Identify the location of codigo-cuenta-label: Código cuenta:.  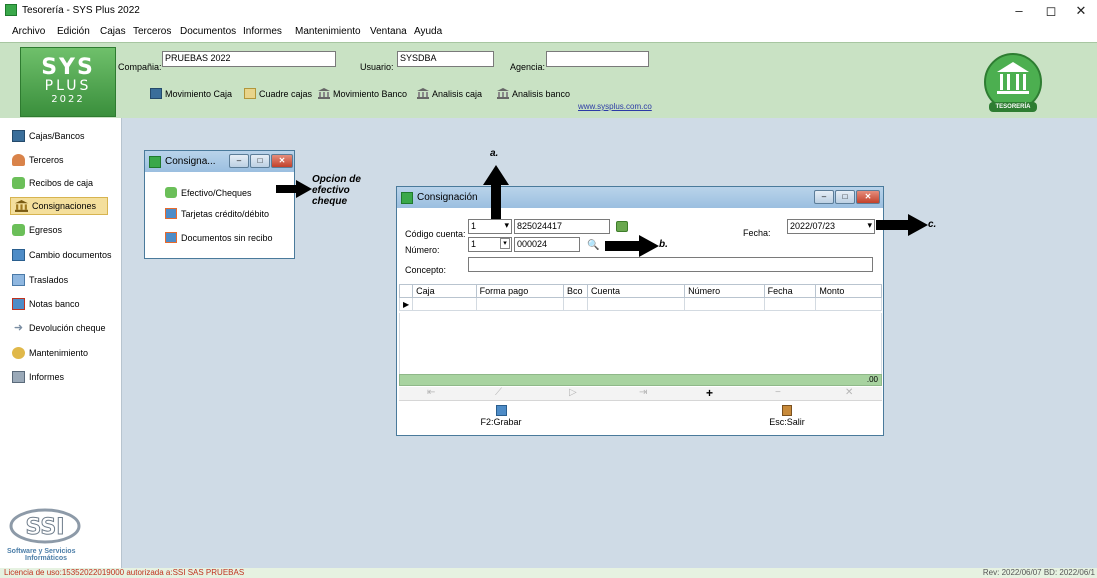
(435, 234).